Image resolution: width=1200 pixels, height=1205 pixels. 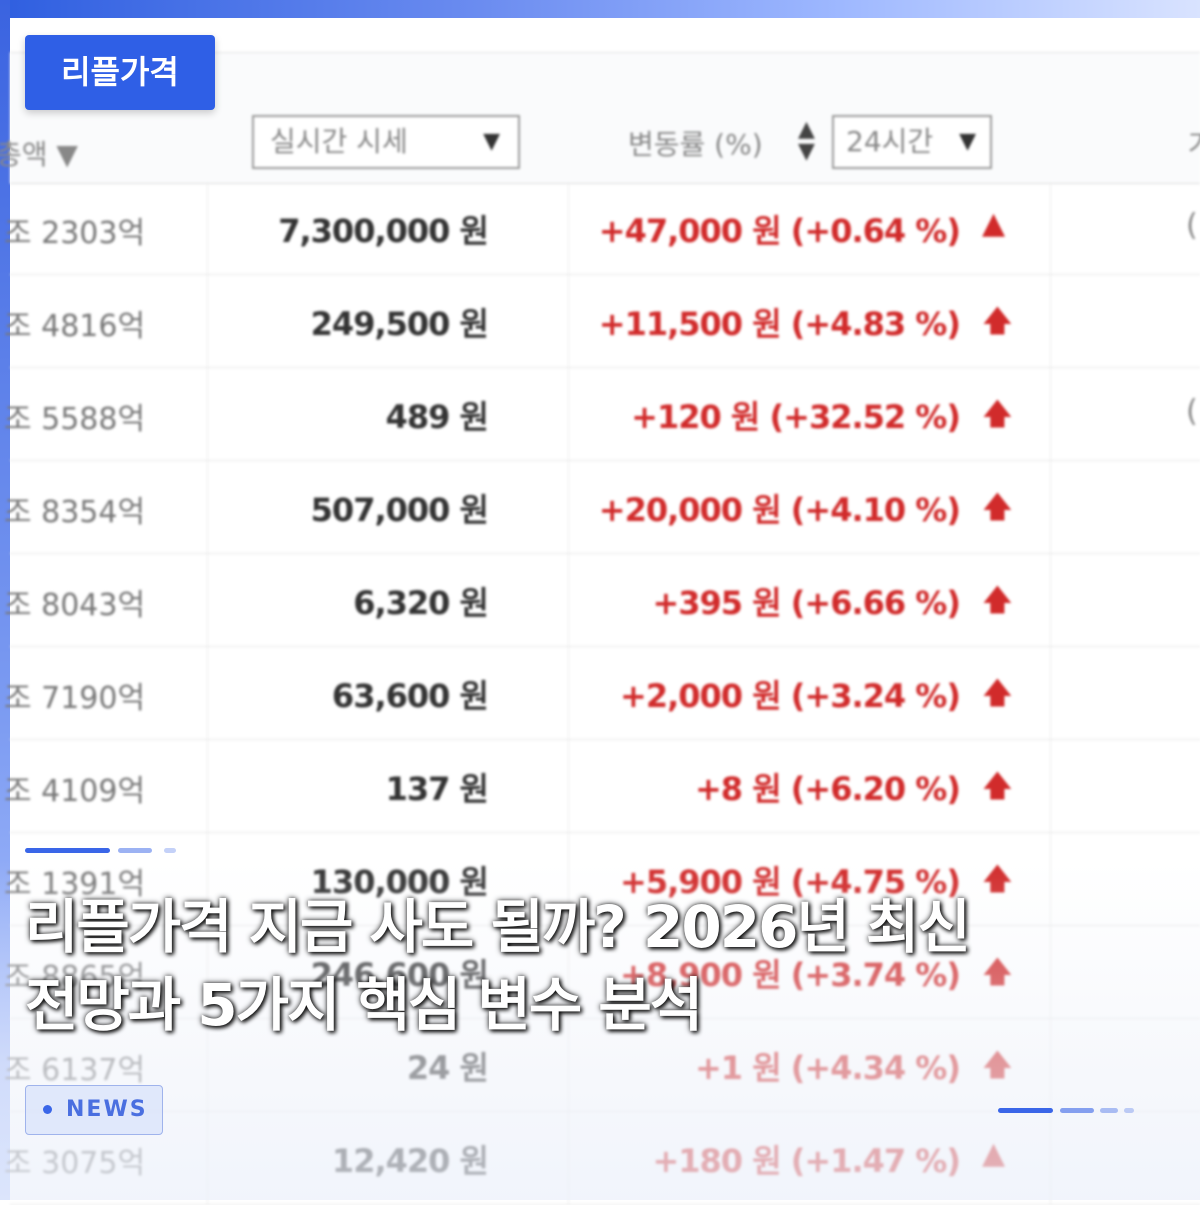 I want to click on change-cell: +120 원 (+32.52 %), so click(x=796, y=417).